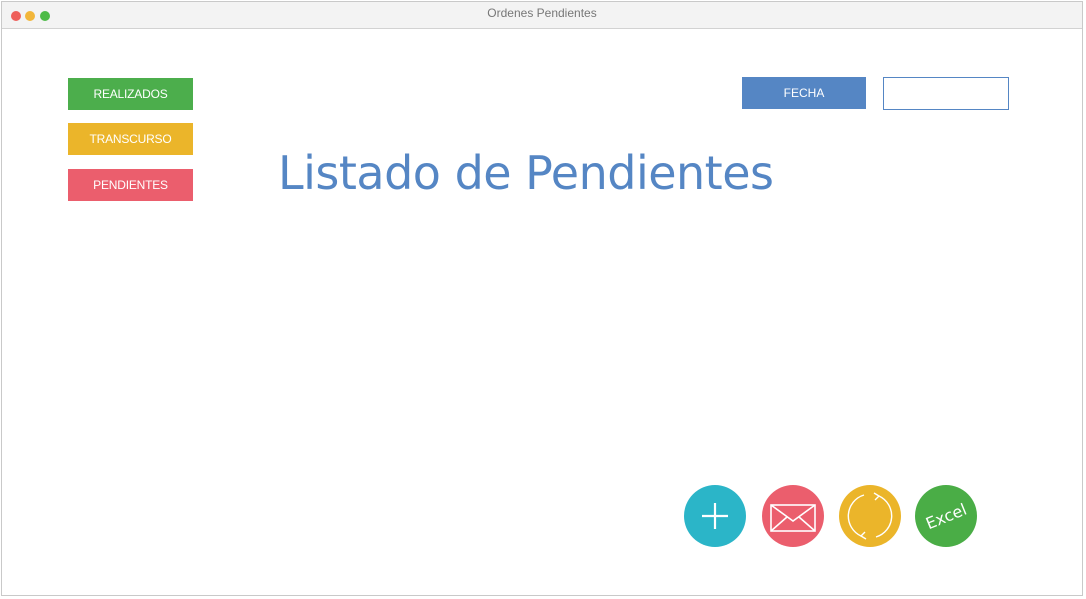  I want to click on pendientes-button: PENDIENTES, so click(130, 185).